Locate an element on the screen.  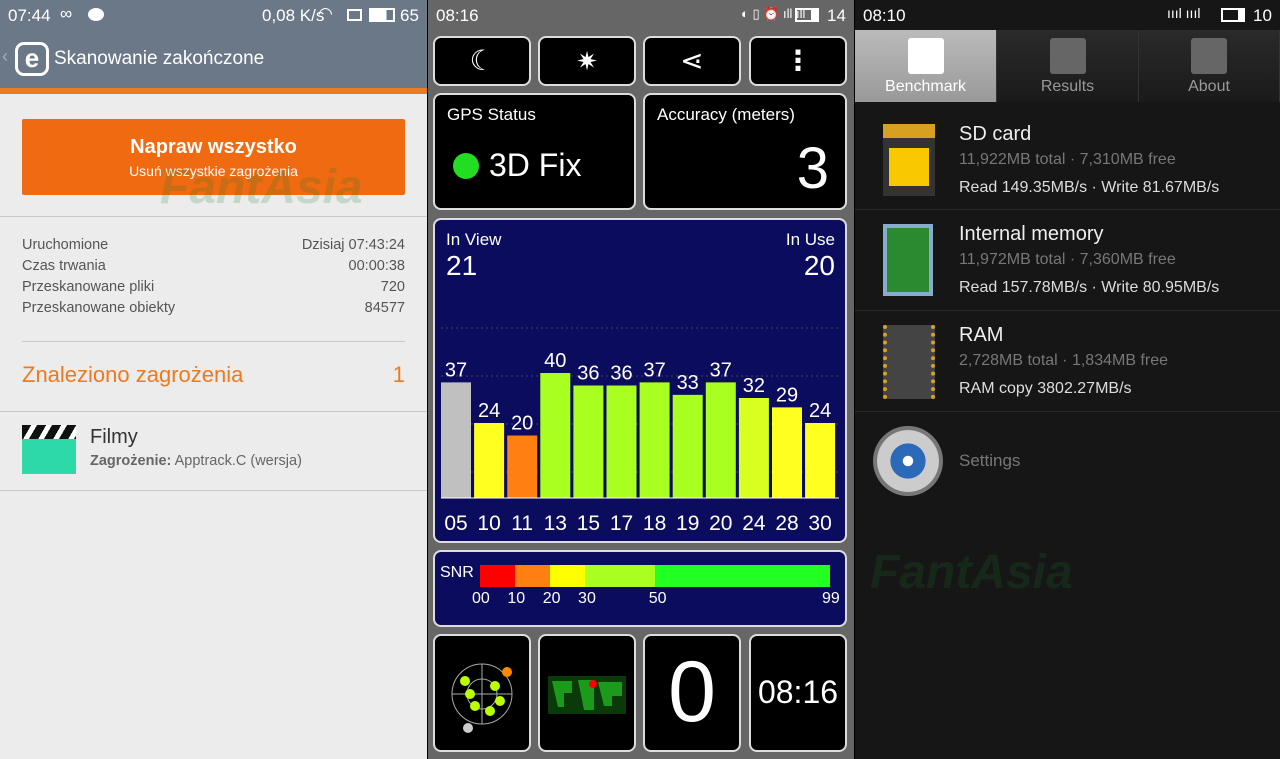
gps-status-label: GPS Status is located at coordinates (491, 114).